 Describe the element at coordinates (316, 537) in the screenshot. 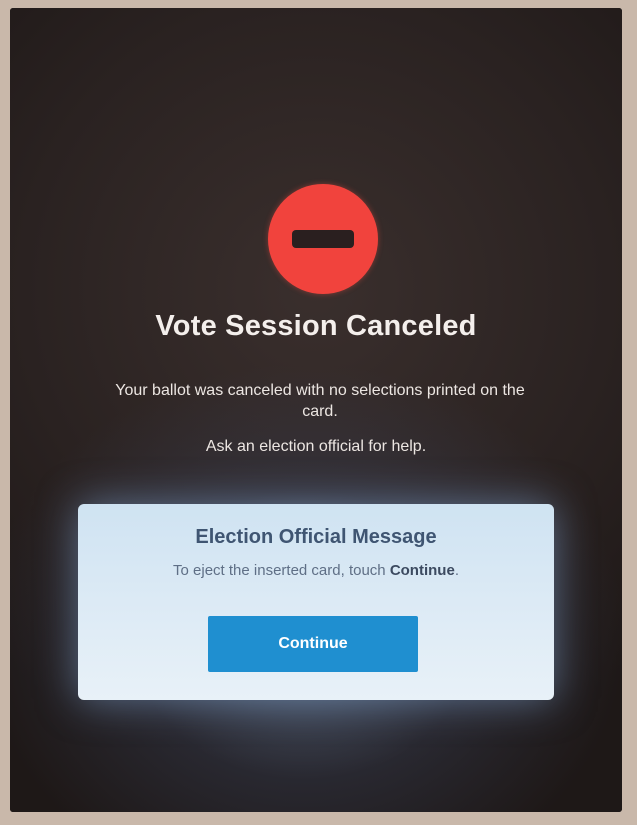

I see `panel-title: Election Official Message` at that location.